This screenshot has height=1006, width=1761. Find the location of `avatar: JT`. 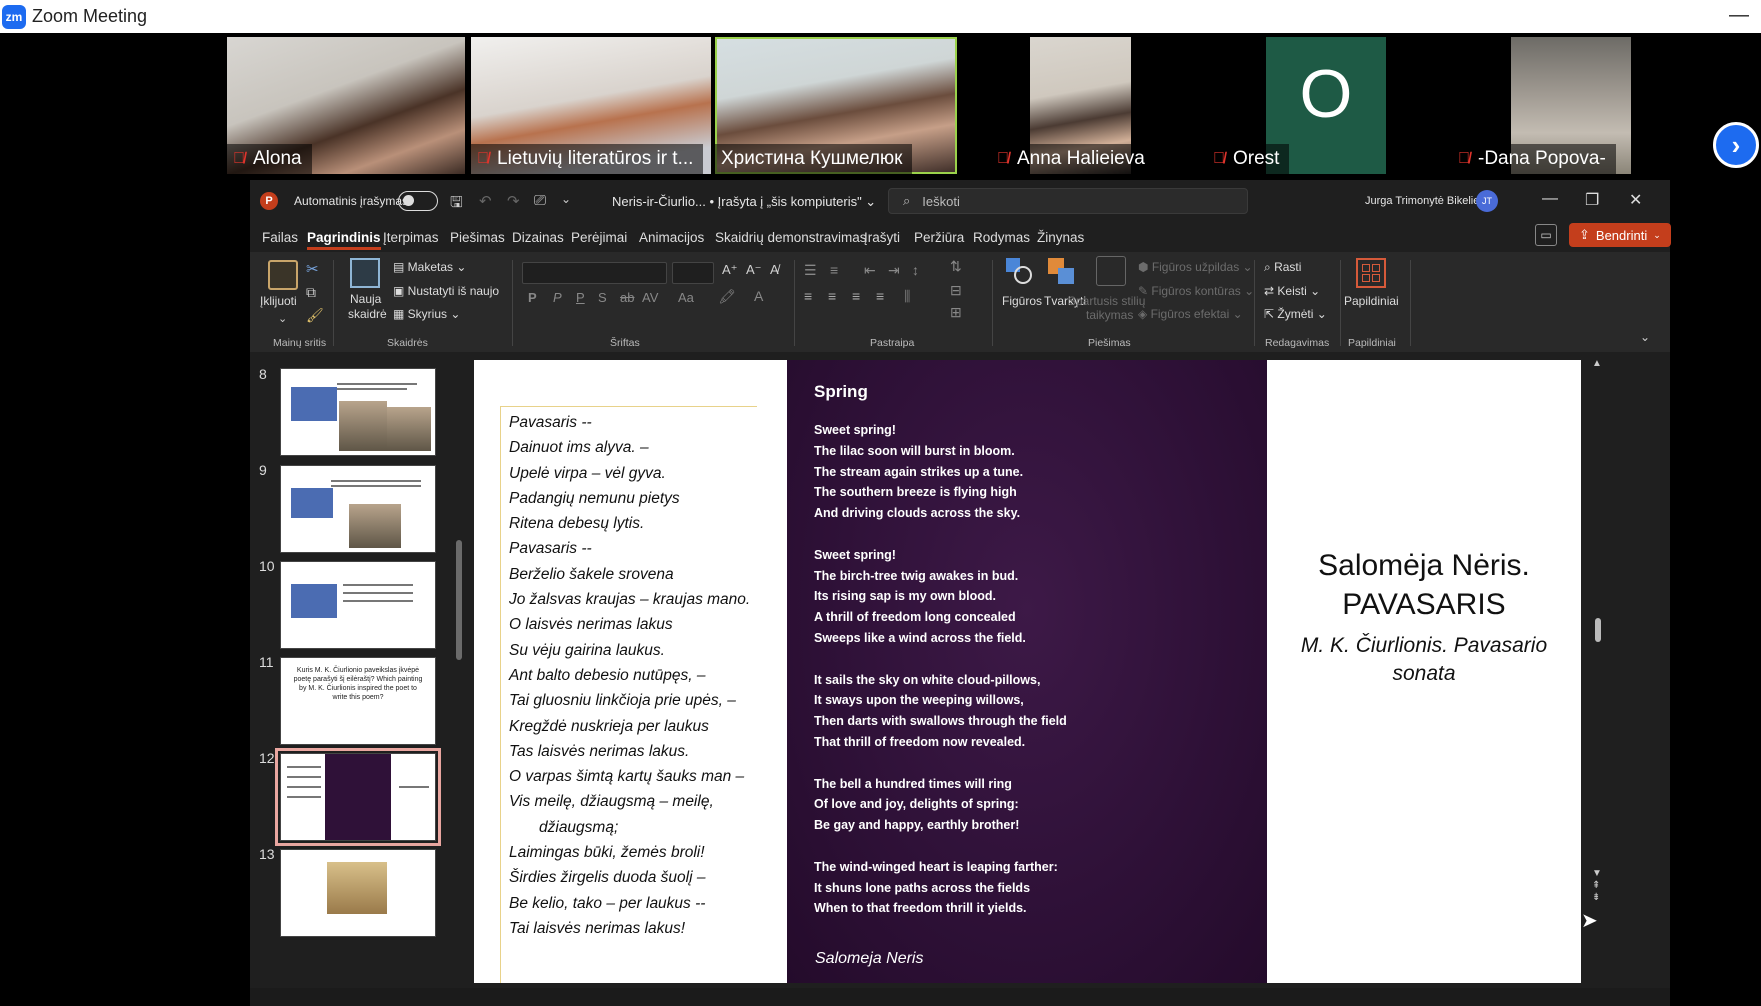

avatar: JT is located at coordinates (1487, 201).